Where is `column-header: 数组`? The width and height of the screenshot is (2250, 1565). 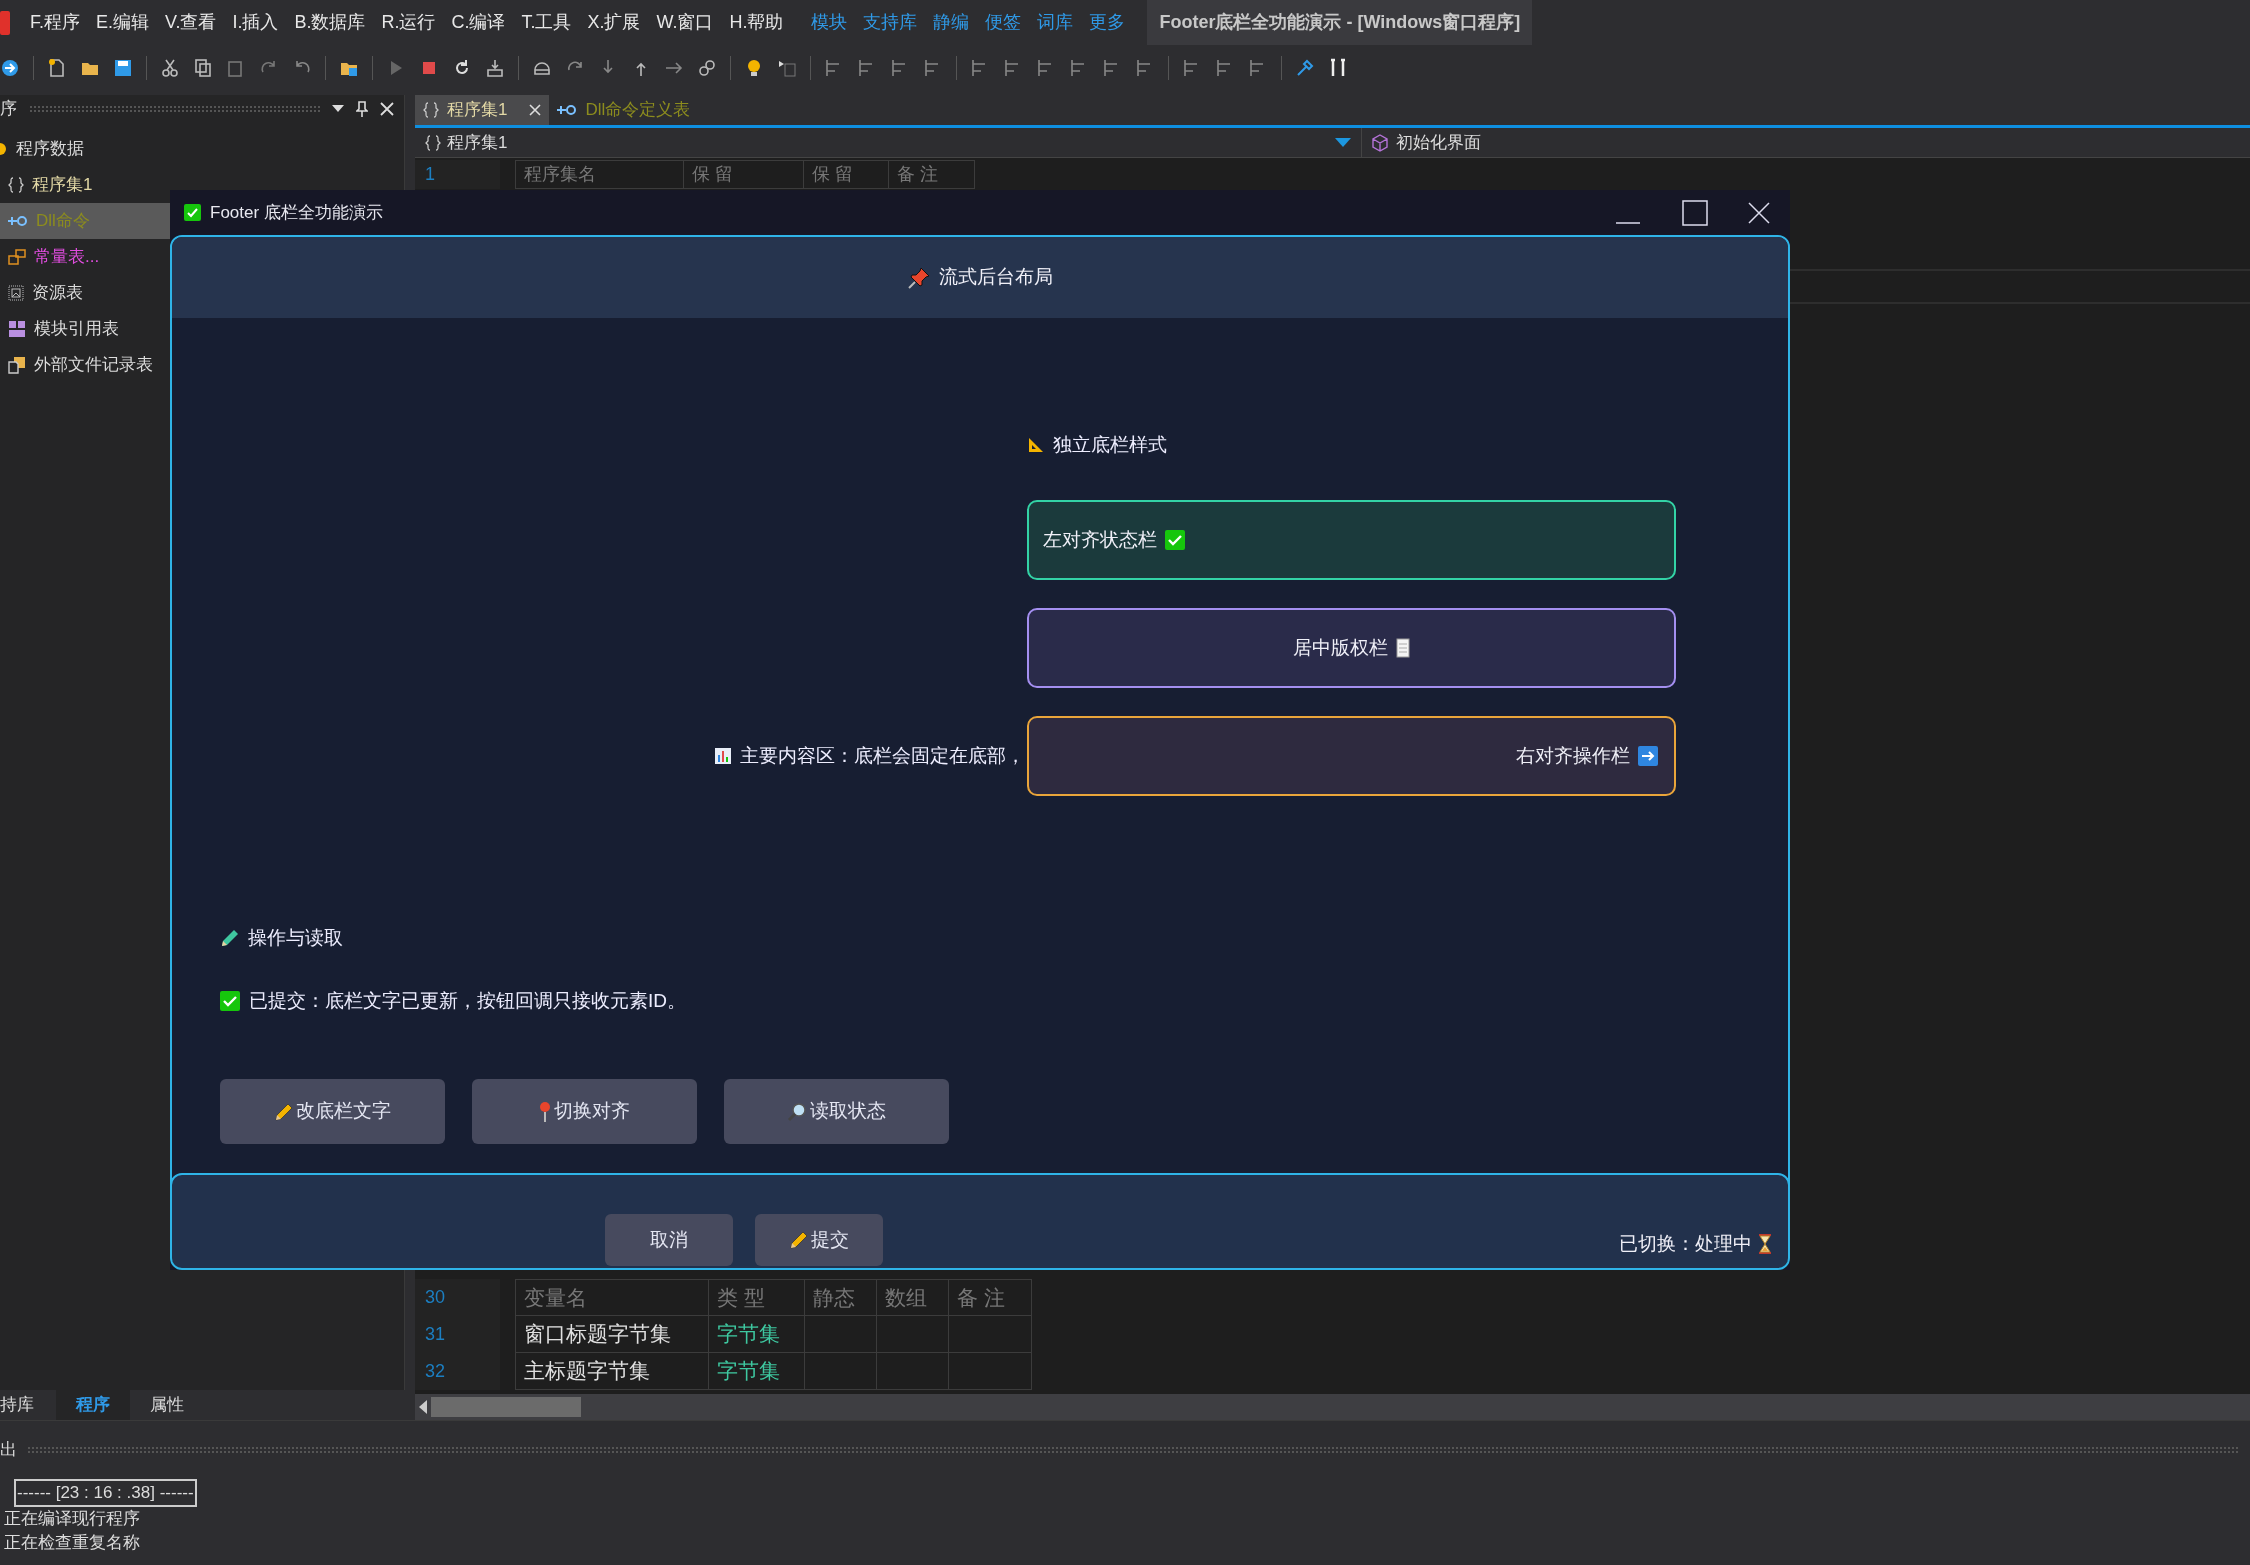 column-header: 数组 is located at coordinates (906, 1297).